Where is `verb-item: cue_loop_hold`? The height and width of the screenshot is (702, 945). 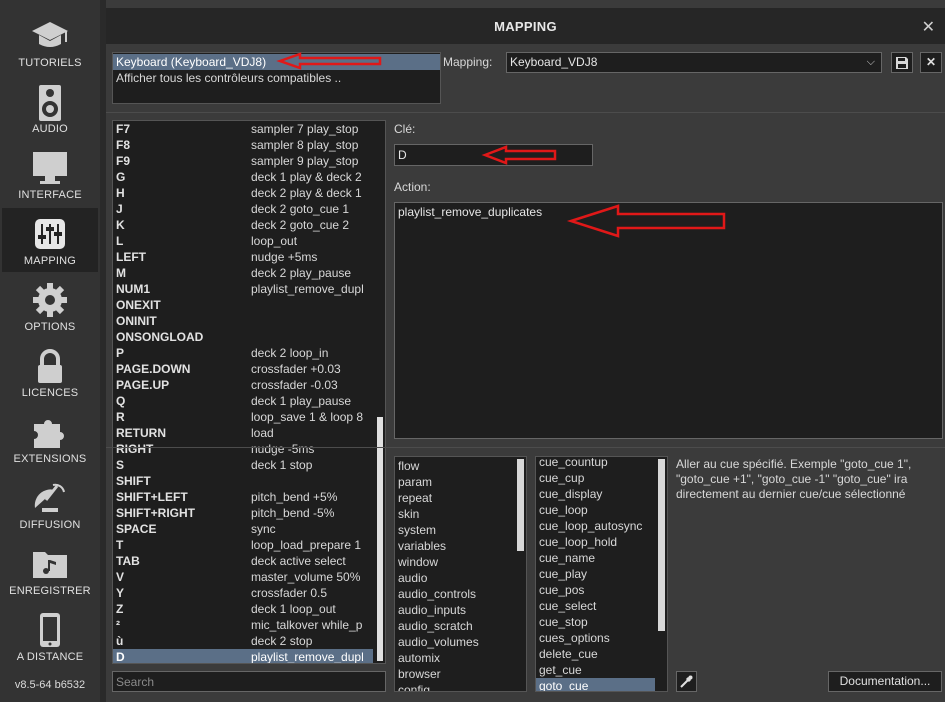 verb-item: cue_loop_hold is located at coordinates (595, 542).